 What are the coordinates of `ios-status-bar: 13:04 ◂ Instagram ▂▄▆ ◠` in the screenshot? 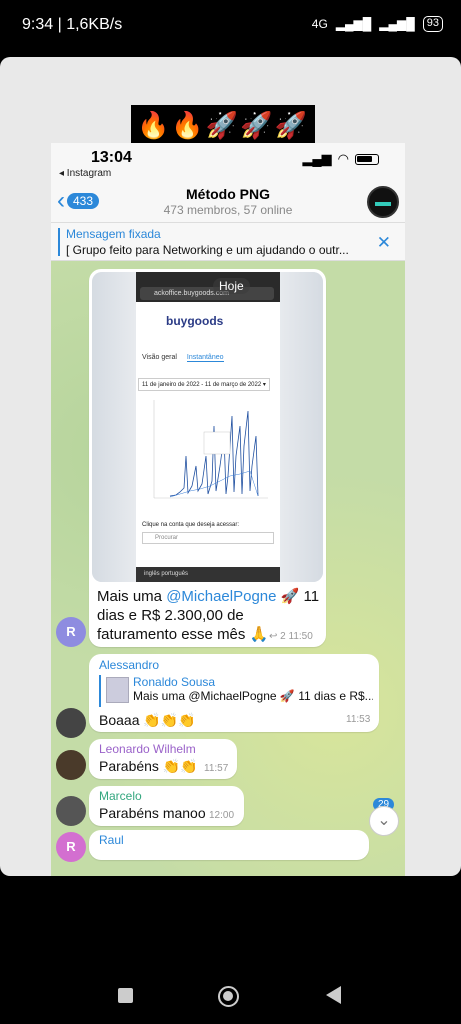 It's located at (228, 163).